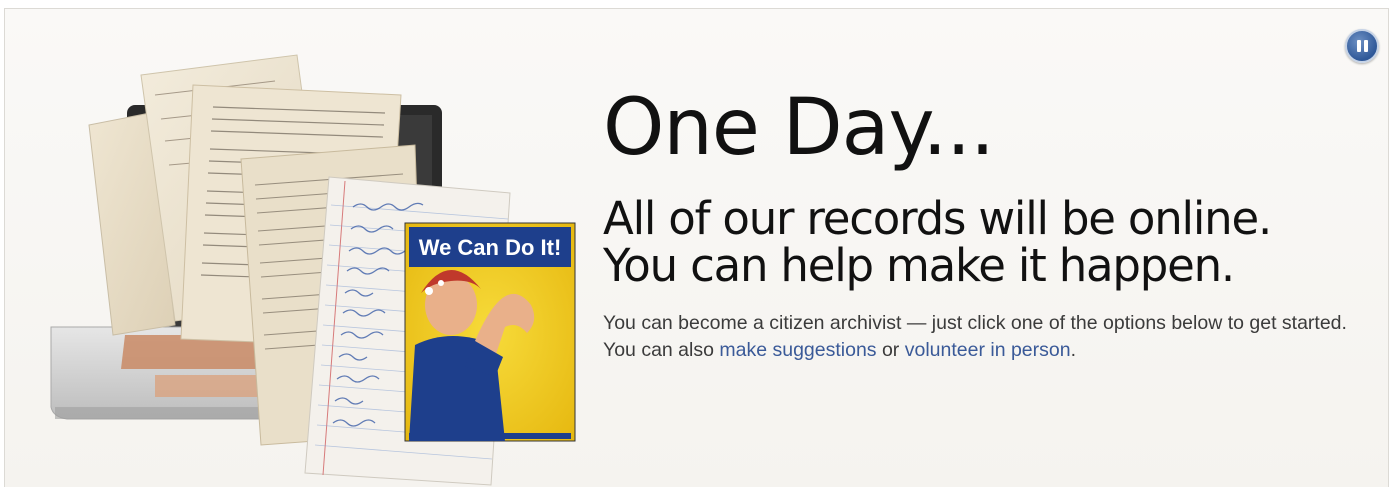 The width and height of the screenshot is (1393, 487). Describe the element at coordinates (937, 218) in the screenshot. I see `subheadline-records-online: All of our records will be online.` at that location.